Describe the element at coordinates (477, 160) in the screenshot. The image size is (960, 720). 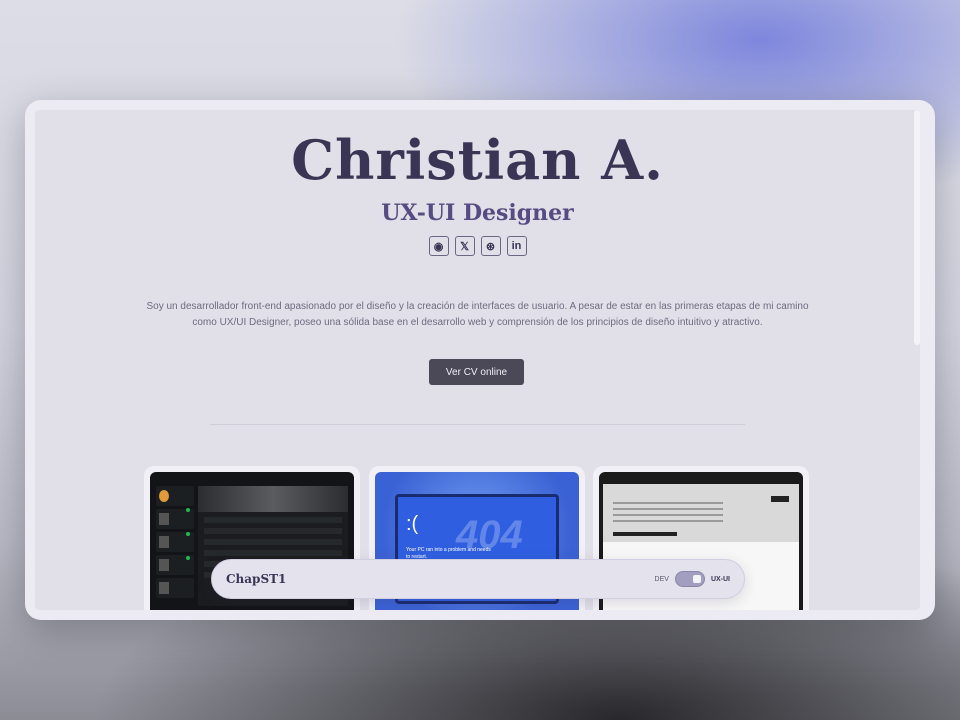
I see `page-title: Christian A.` at that location.